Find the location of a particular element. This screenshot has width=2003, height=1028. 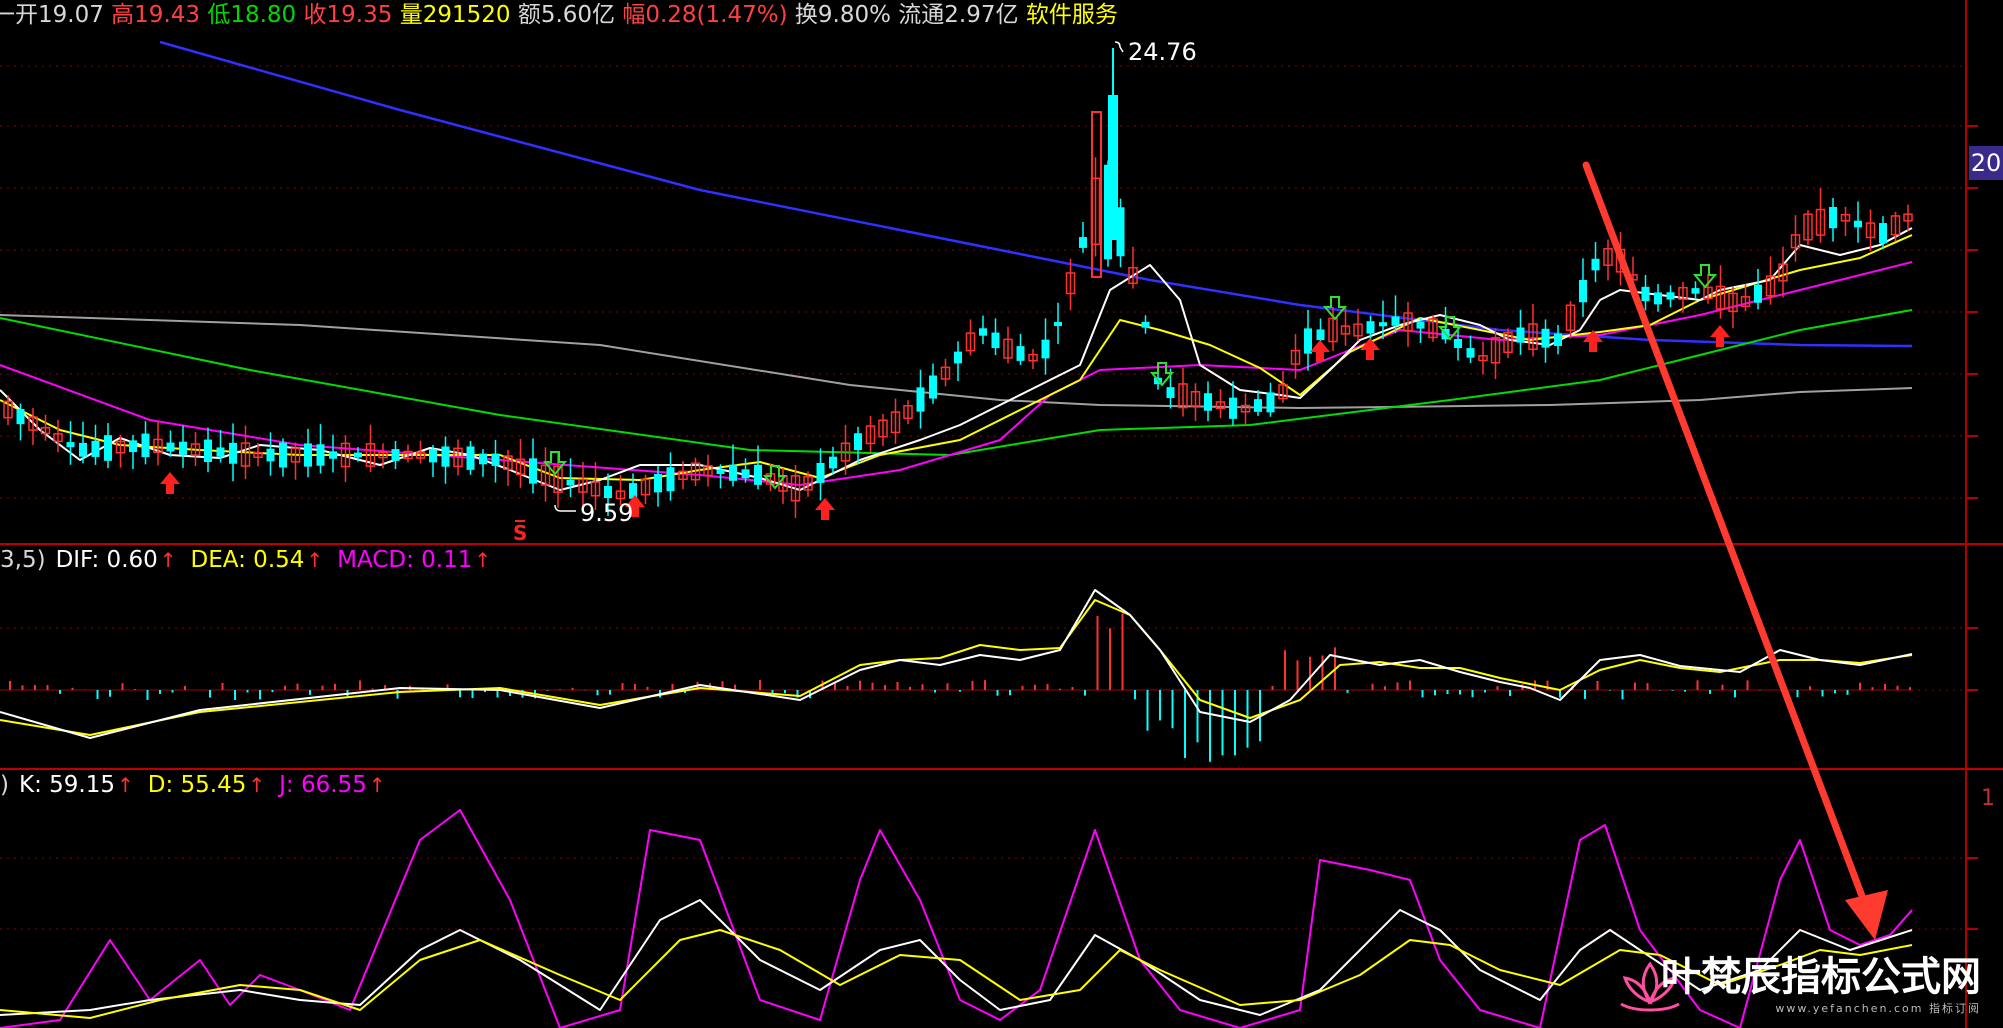

high-marker-label: 24.76 is located at coordinates (1162, 52).